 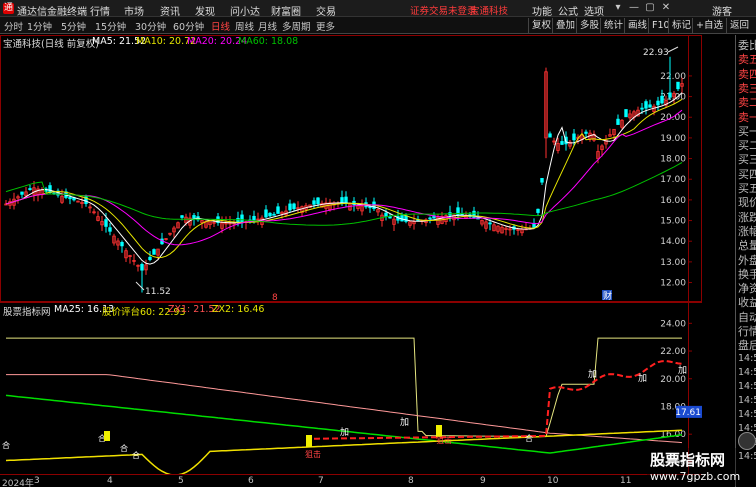 I want to click on assistant-icon, so click(x=747, y=441).